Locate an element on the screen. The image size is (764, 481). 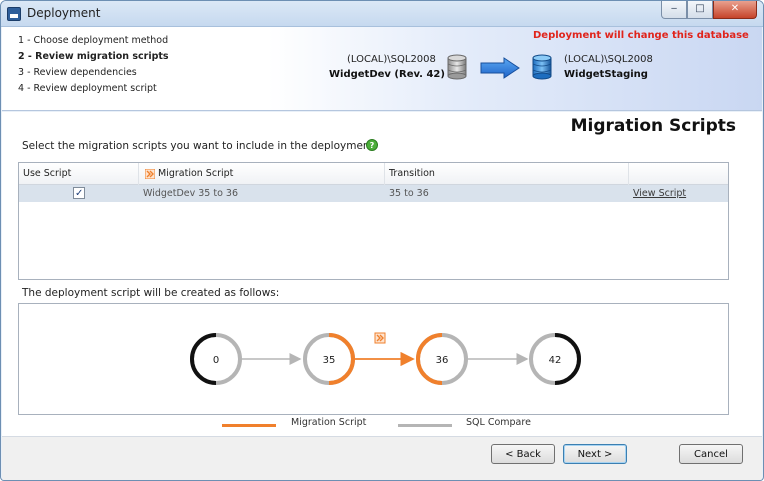
step-review-migration-scripts: 2 - Review migration scripts is located at coordinates (93, 56).